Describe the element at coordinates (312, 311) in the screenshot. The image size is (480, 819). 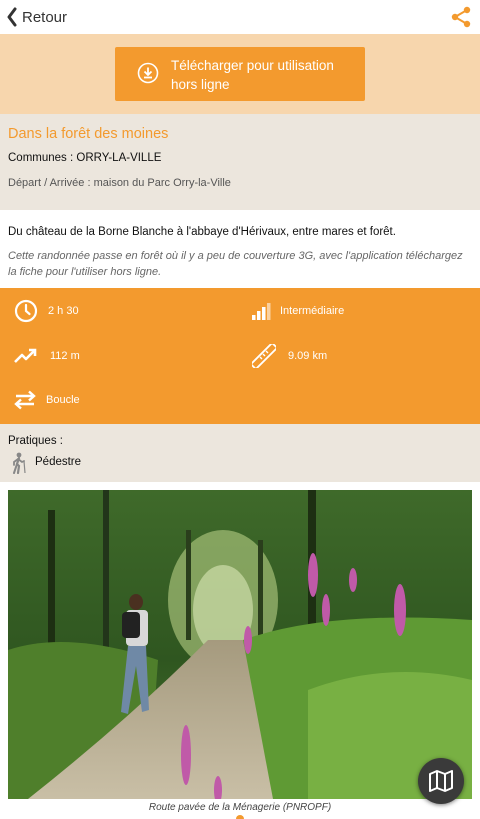
I see `stat-difficulty-value: Intermédiaire` at that location.